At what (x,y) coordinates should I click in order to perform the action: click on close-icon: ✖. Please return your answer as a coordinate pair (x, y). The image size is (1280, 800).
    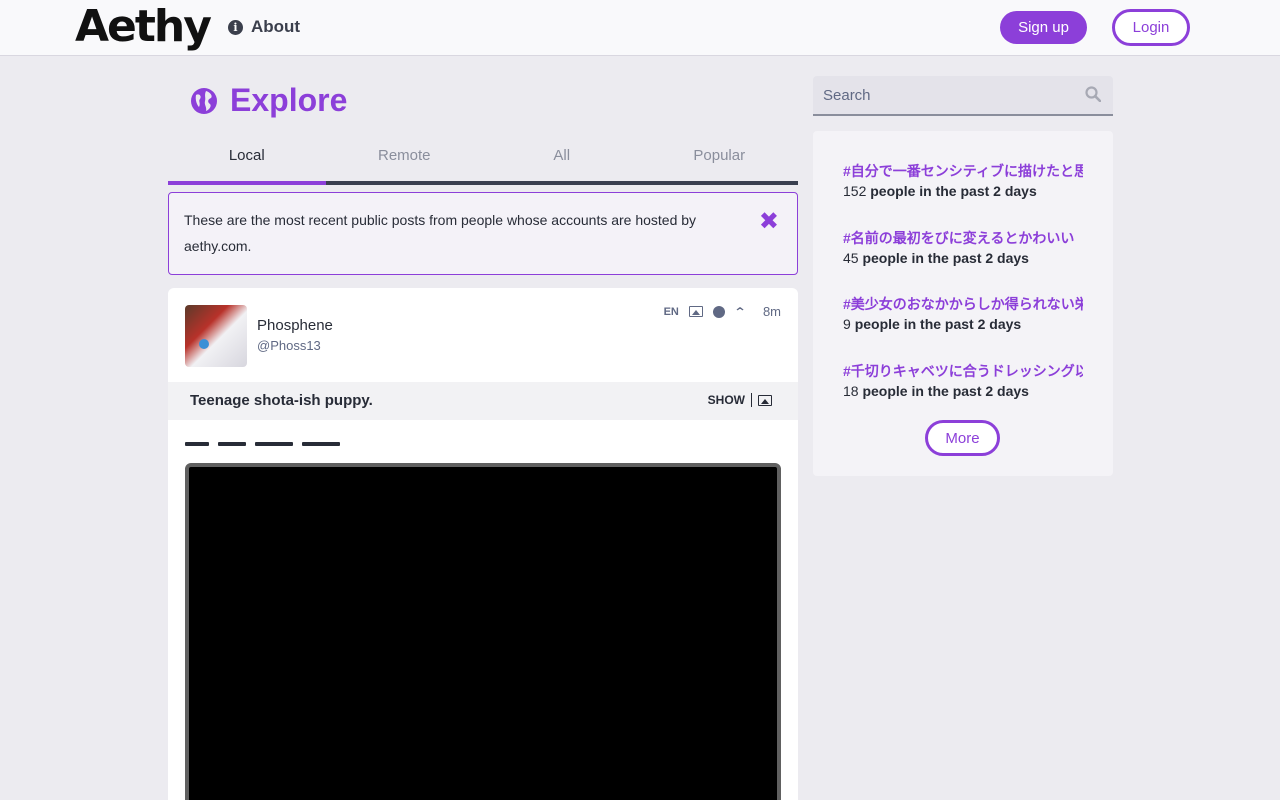
    Looking at the image, I should click on (769, 222).